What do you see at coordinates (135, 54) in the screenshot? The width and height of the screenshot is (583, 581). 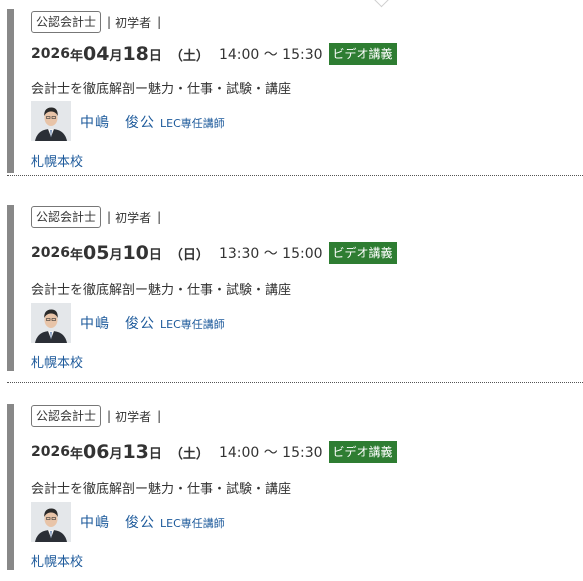 I see `event-day: 18` at bounding box center [135, 54].